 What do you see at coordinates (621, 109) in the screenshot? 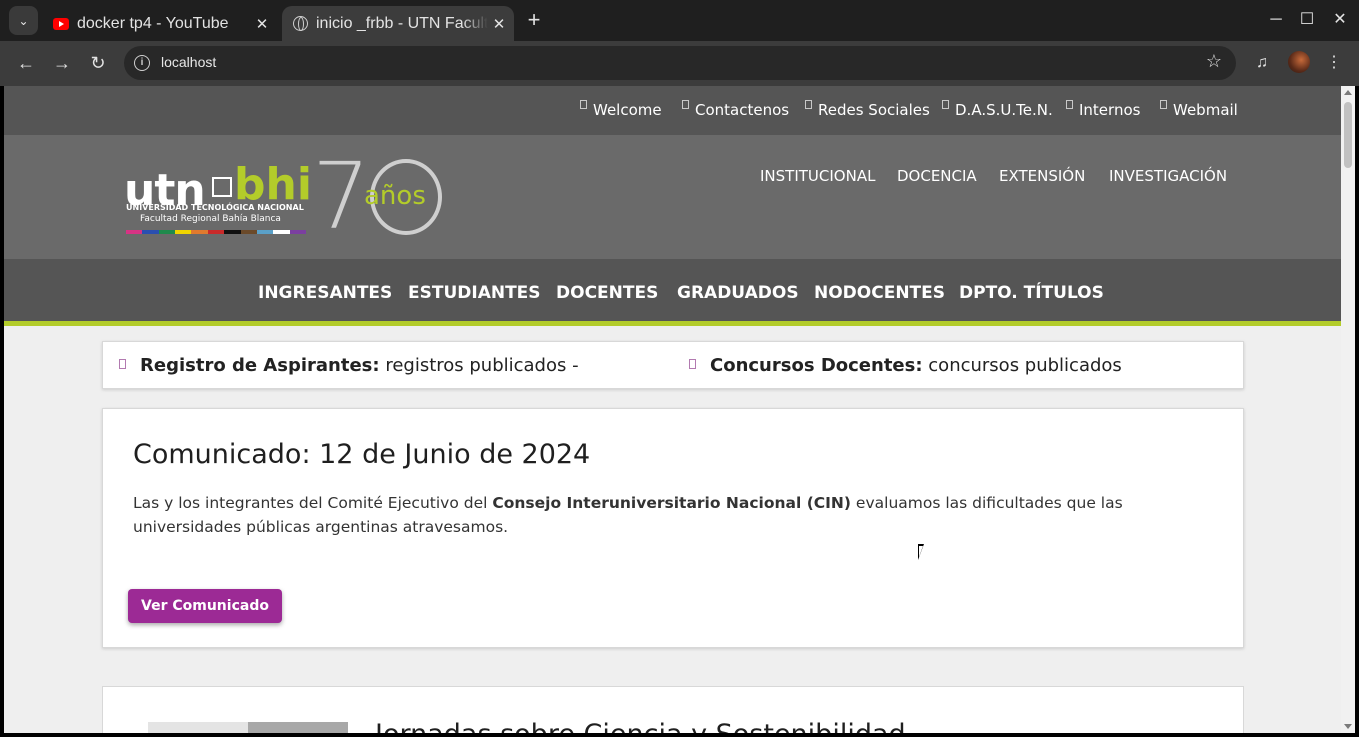
I see `top-link-welcome: Welcome` at bounding box center [621, 109].